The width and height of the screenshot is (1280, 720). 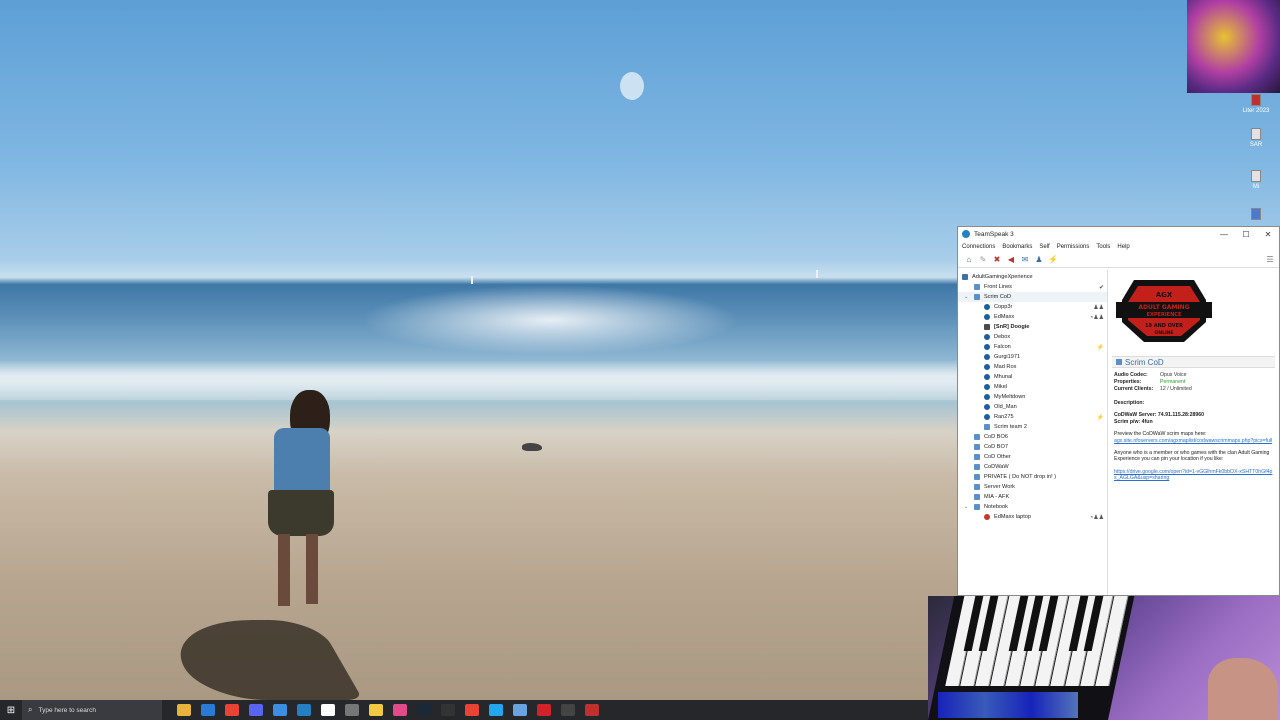 I want to click on wallpaper-bird, so click(x=532, y=447).